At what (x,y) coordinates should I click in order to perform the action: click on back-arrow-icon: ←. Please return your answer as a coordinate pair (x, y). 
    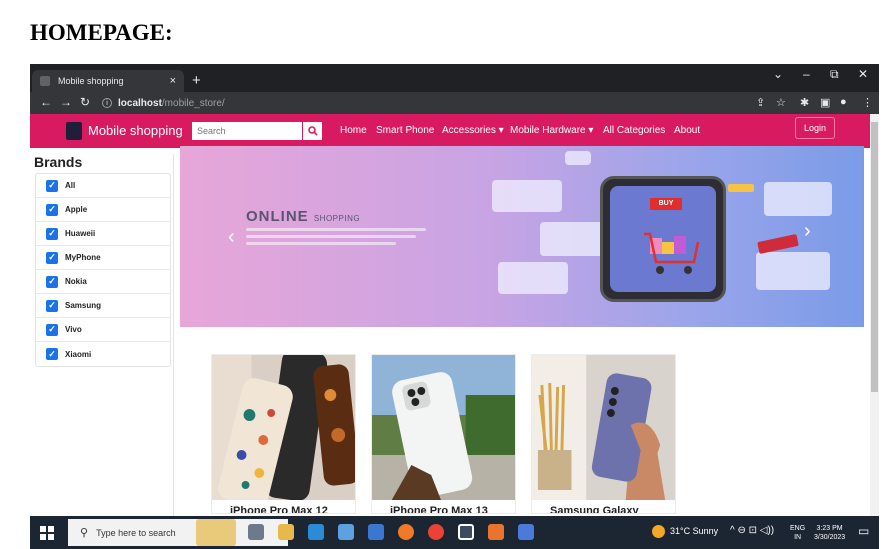
    Looking at the image, I should click on (46, 102).